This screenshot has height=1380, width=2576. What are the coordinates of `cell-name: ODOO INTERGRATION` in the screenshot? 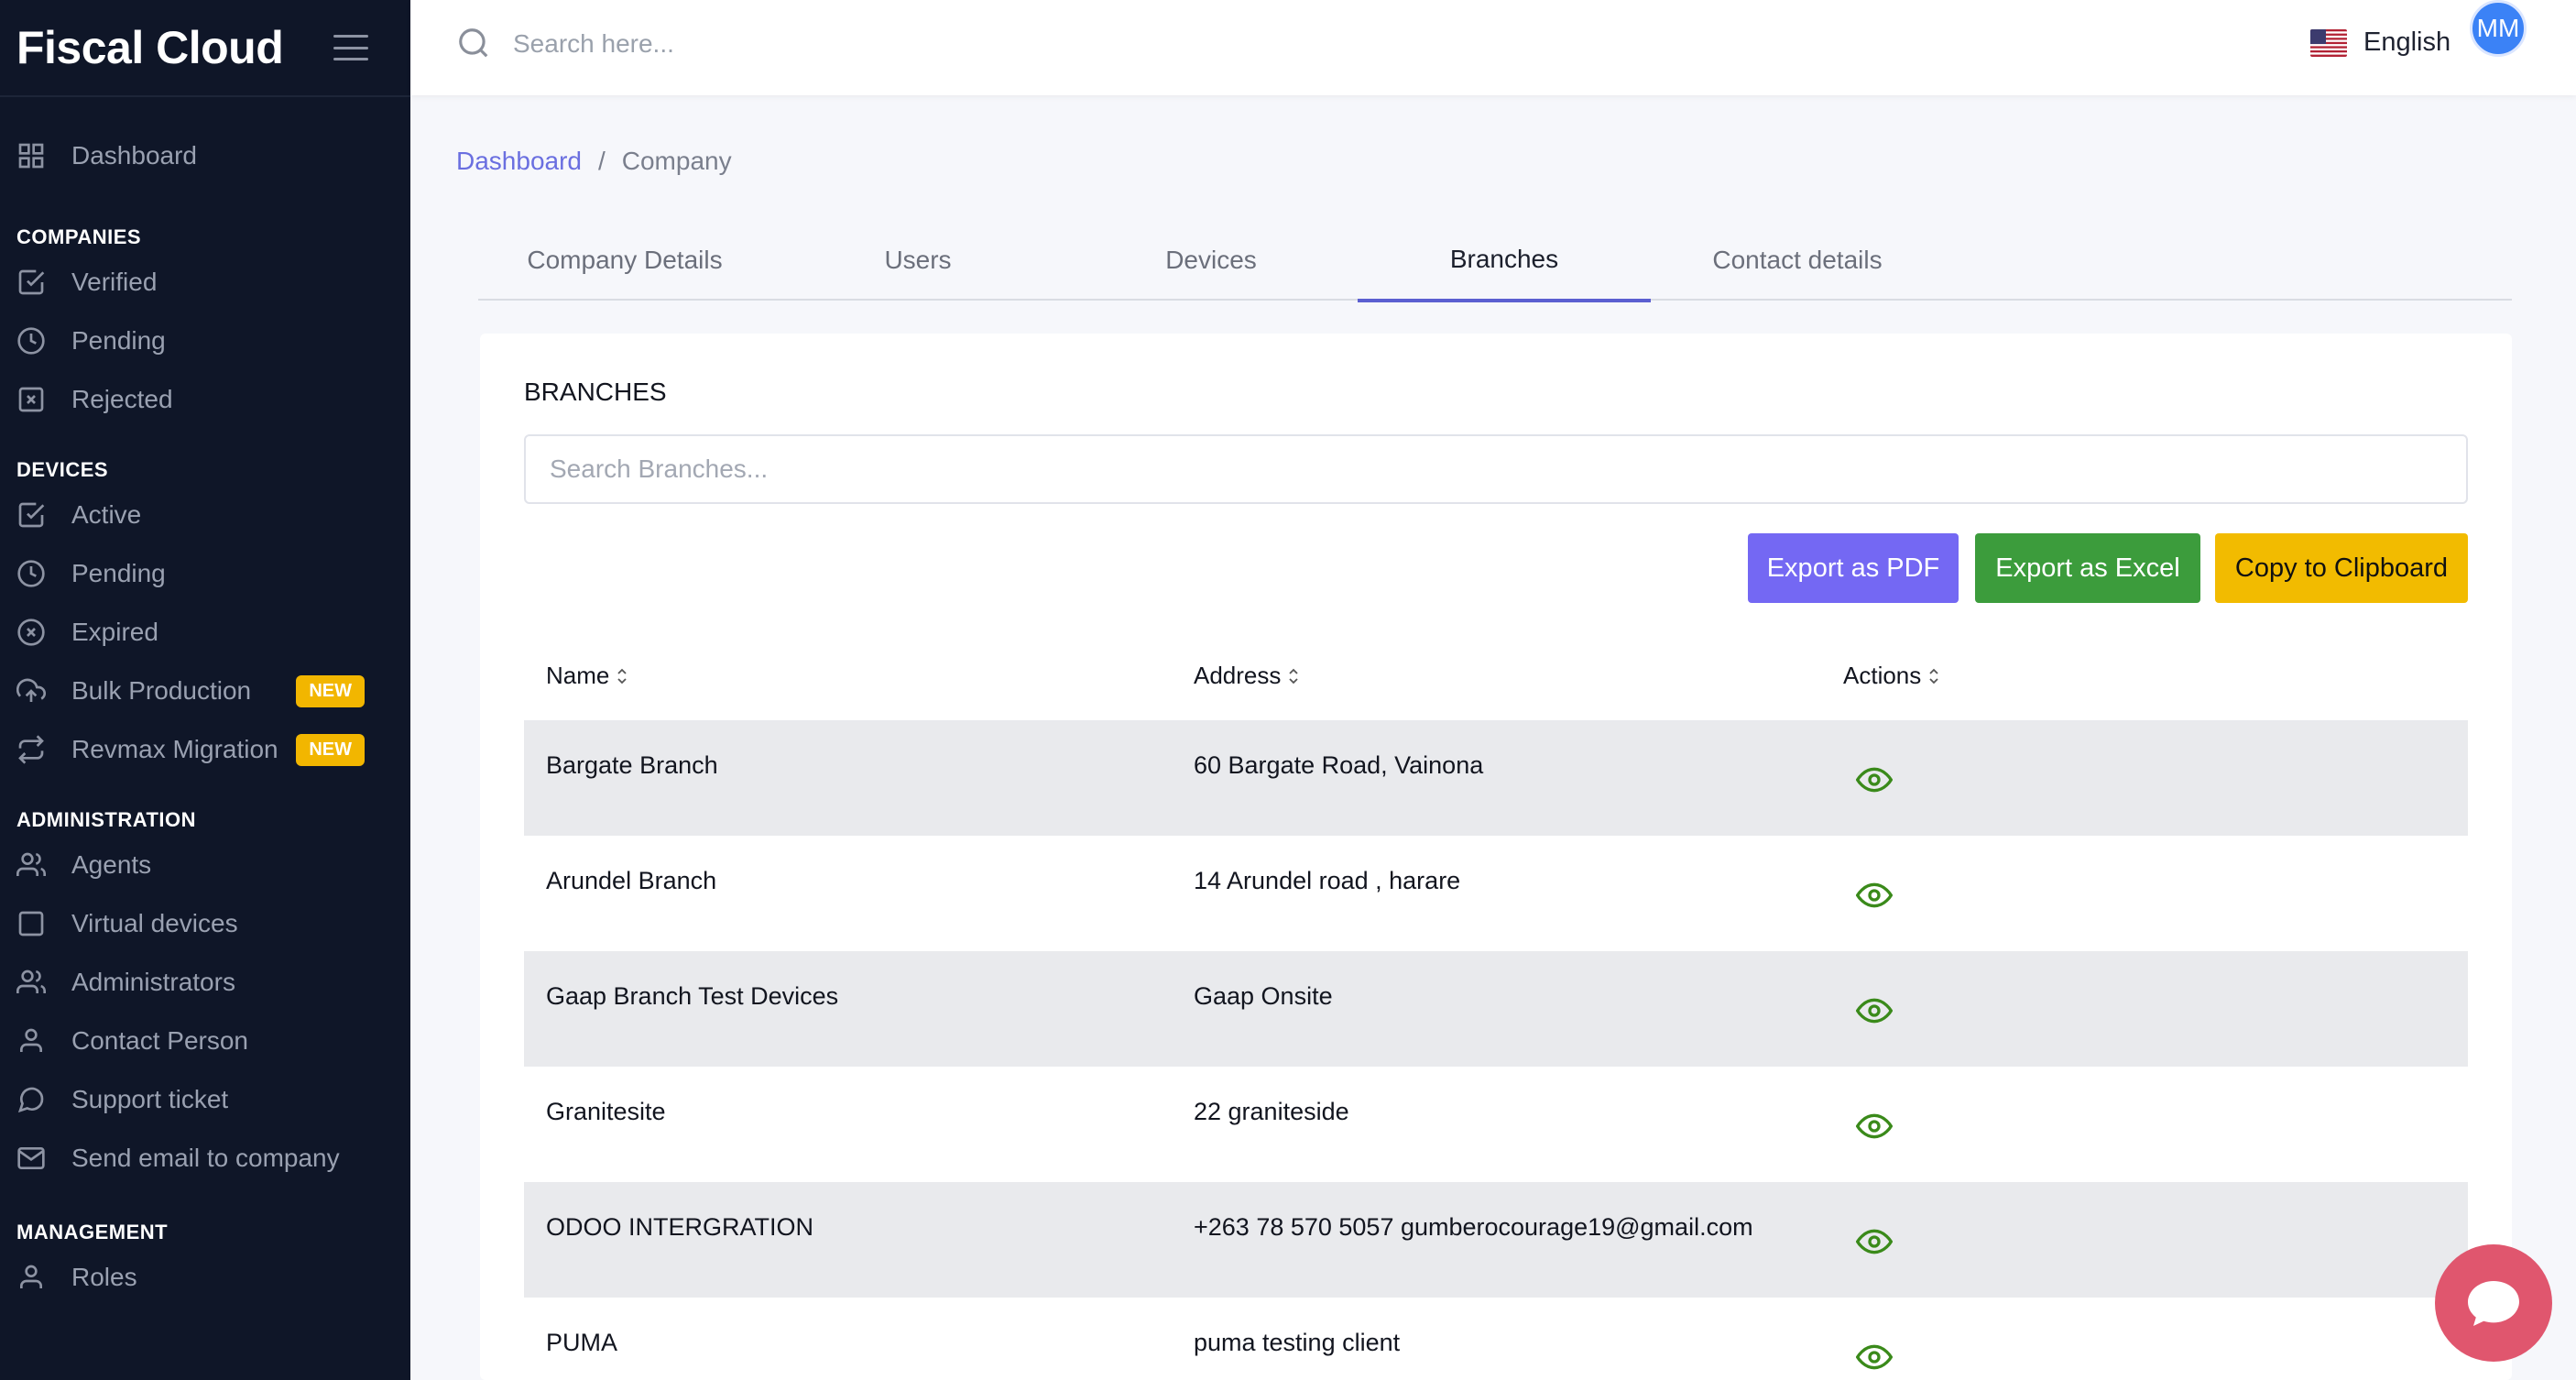 It's located at (680, 1227).